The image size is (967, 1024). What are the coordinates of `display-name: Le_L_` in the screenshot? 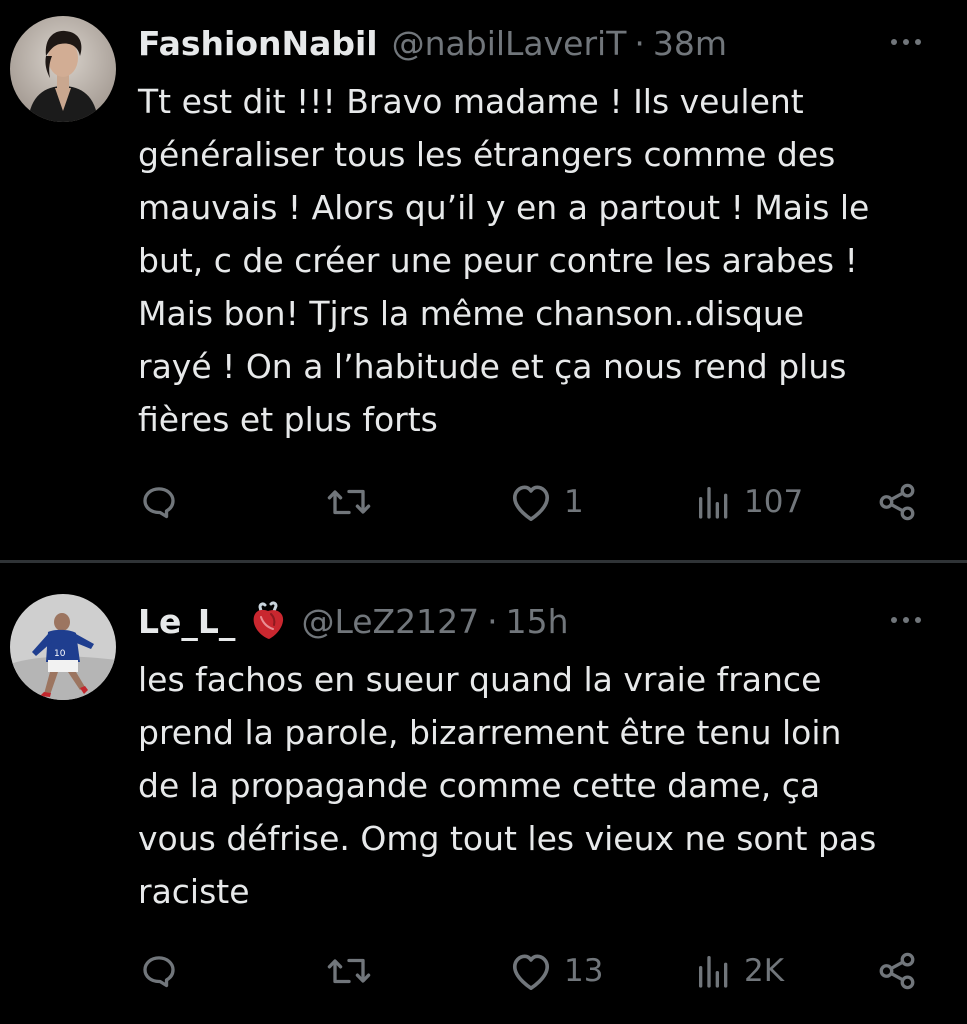 It's located at (186, 621).